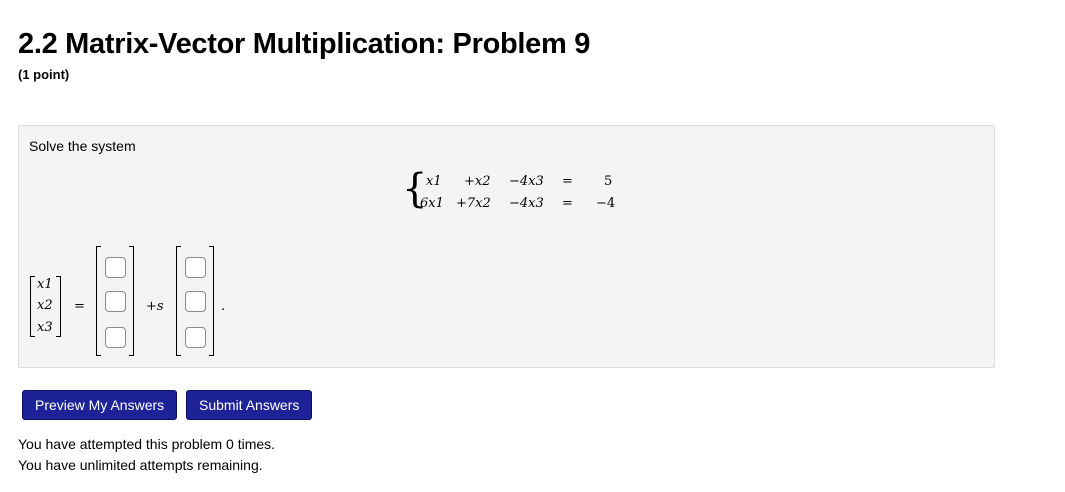  I want to click on equation-system: { x1 +x2 −4x3 = 5 6x1 +7x2 −4x3 = −4, so click(509, 191).